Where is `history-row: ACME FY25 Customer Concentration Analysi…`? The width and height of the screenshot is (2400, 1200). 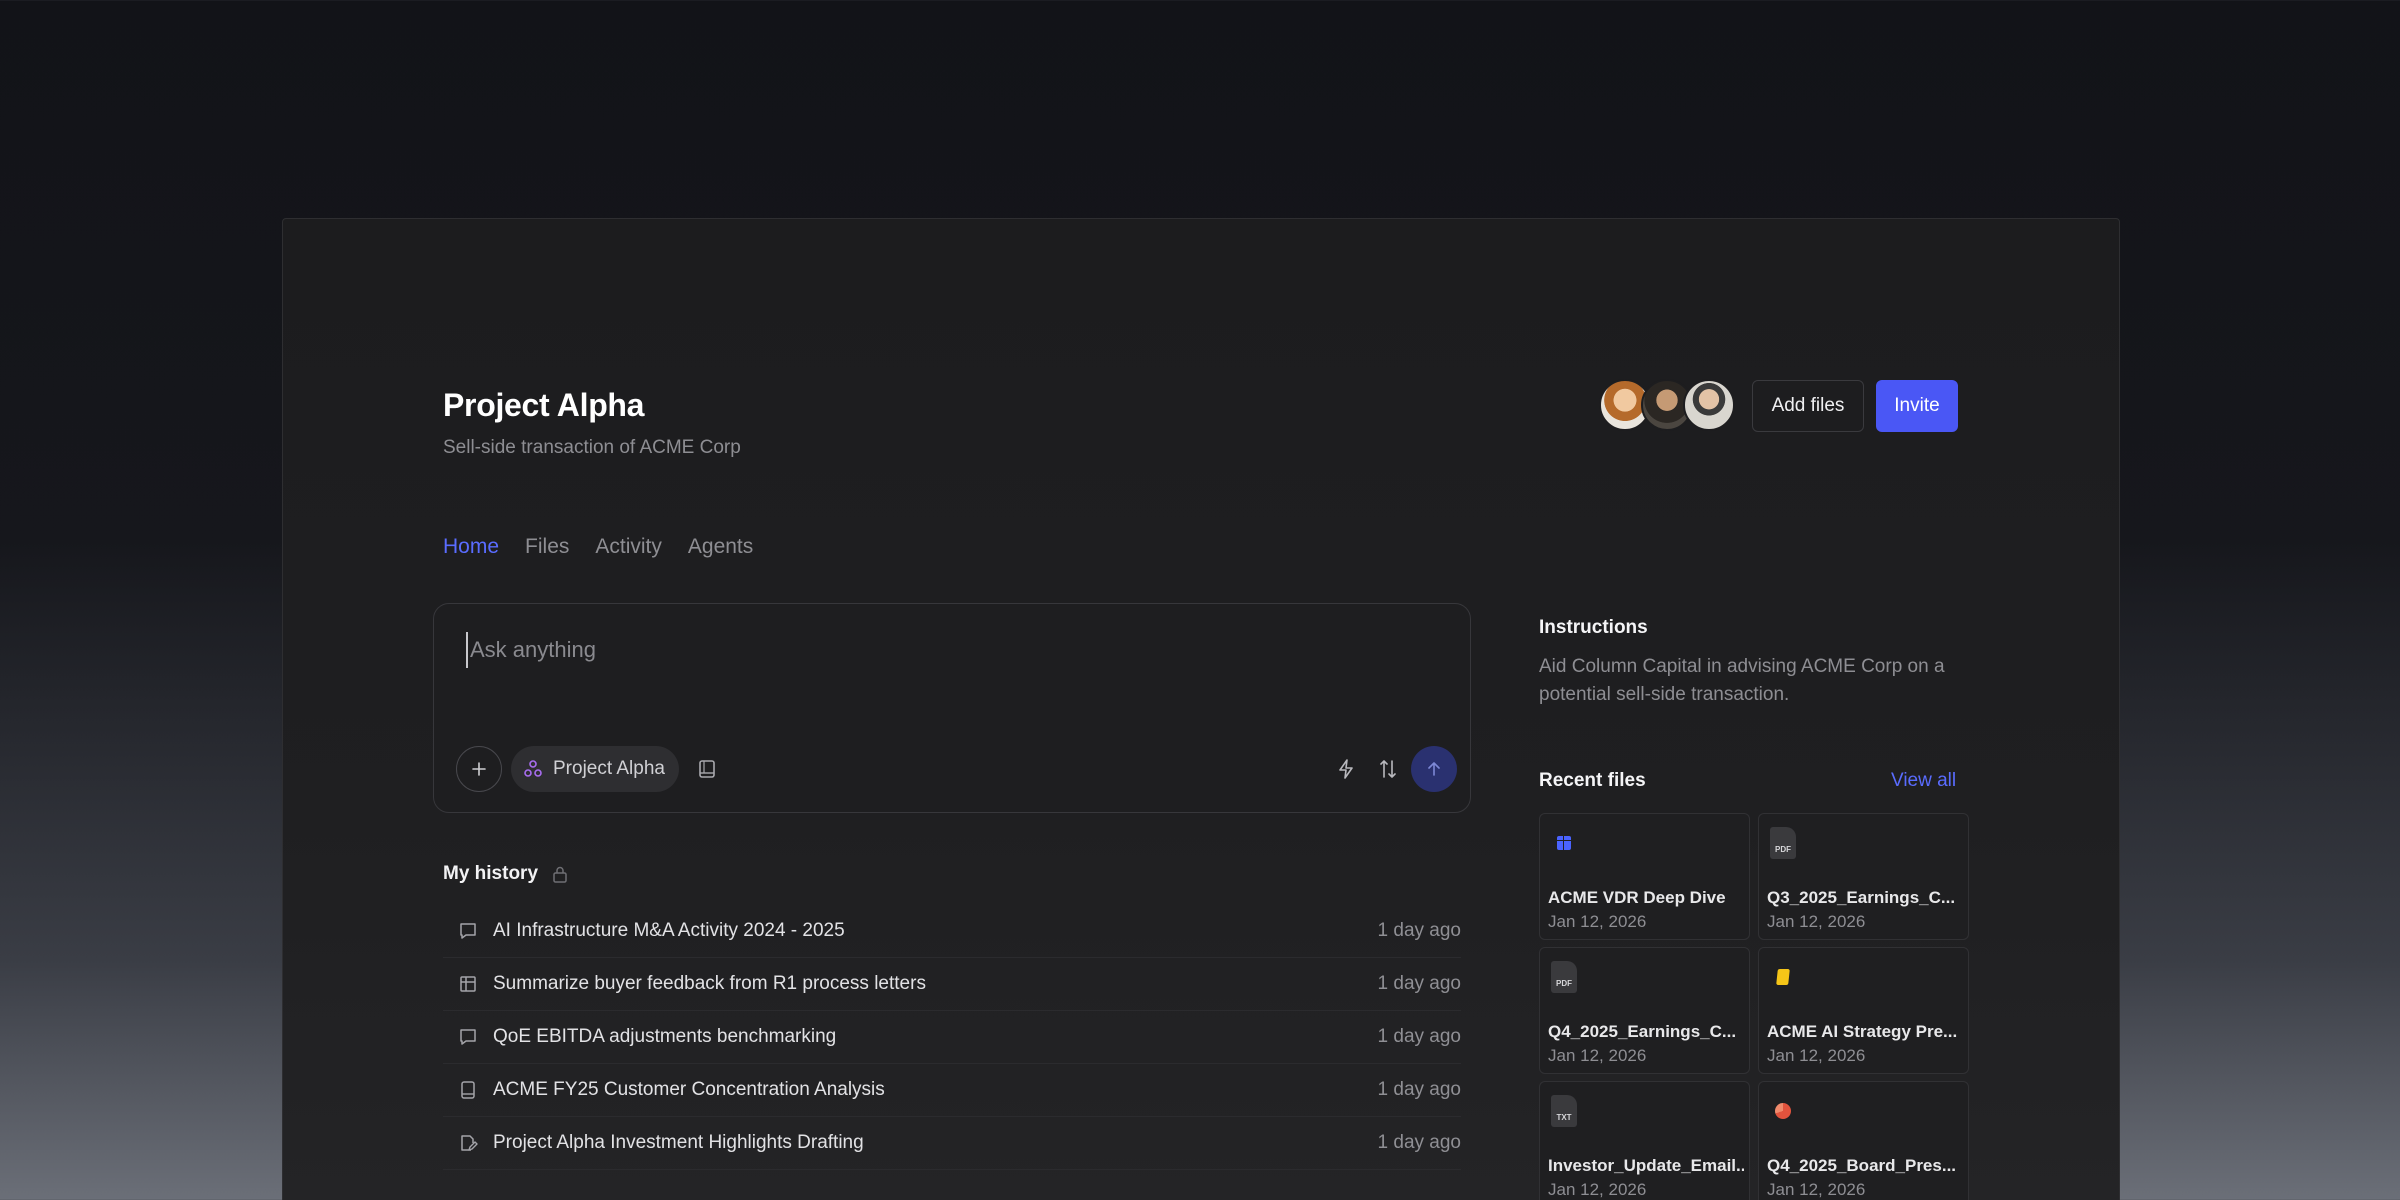
history-row: ACME FY25 Customer Concentration Analysi… is located at coordinates (952, 1090).